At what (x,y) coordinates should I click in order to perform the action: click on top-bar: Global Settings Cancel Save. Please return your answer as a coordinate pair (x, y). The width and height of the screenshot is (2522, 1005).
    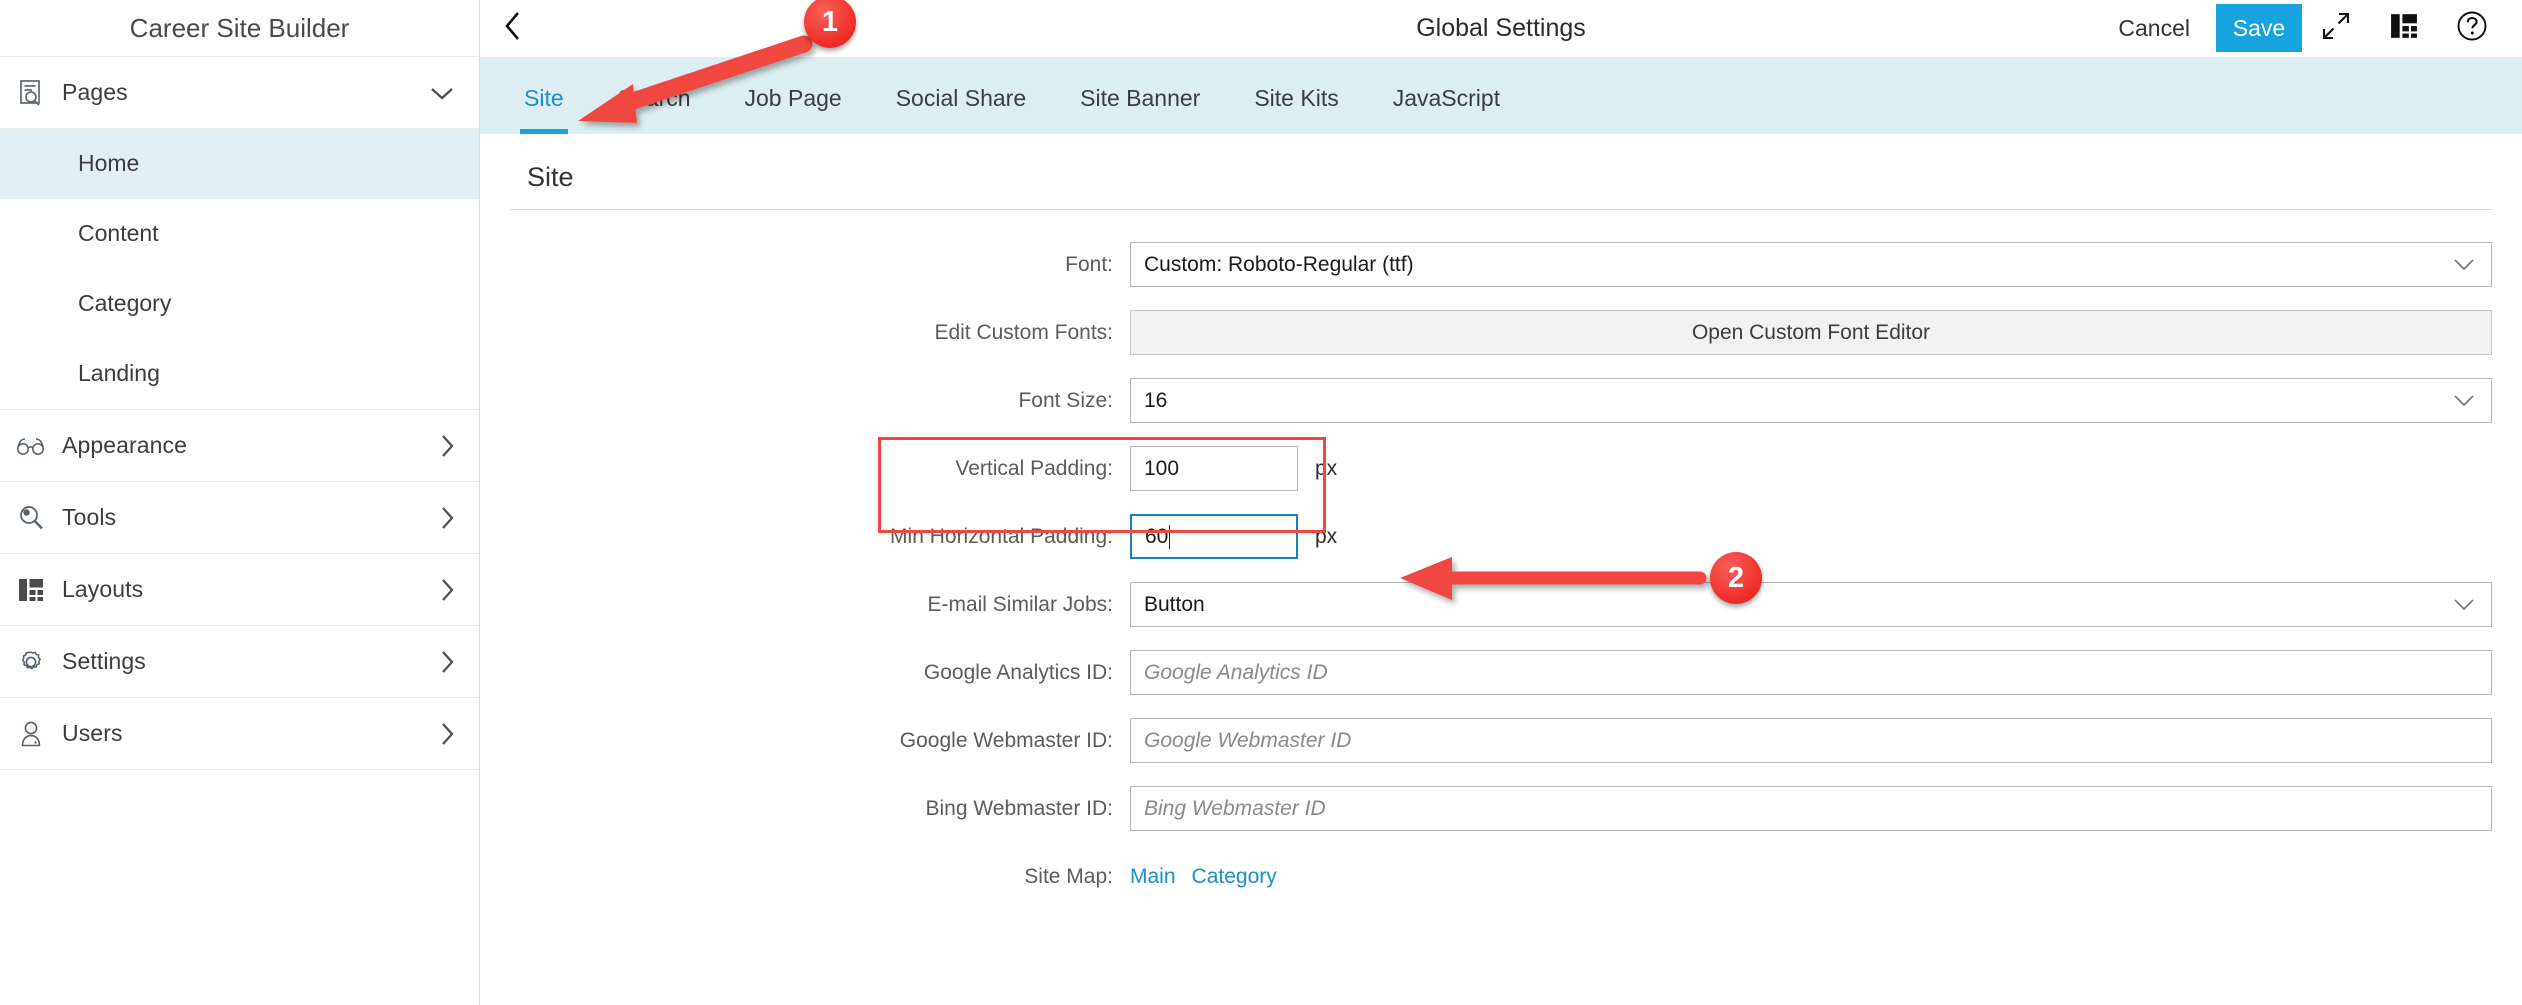
    Looking at the image, I should click on (1501, 28).